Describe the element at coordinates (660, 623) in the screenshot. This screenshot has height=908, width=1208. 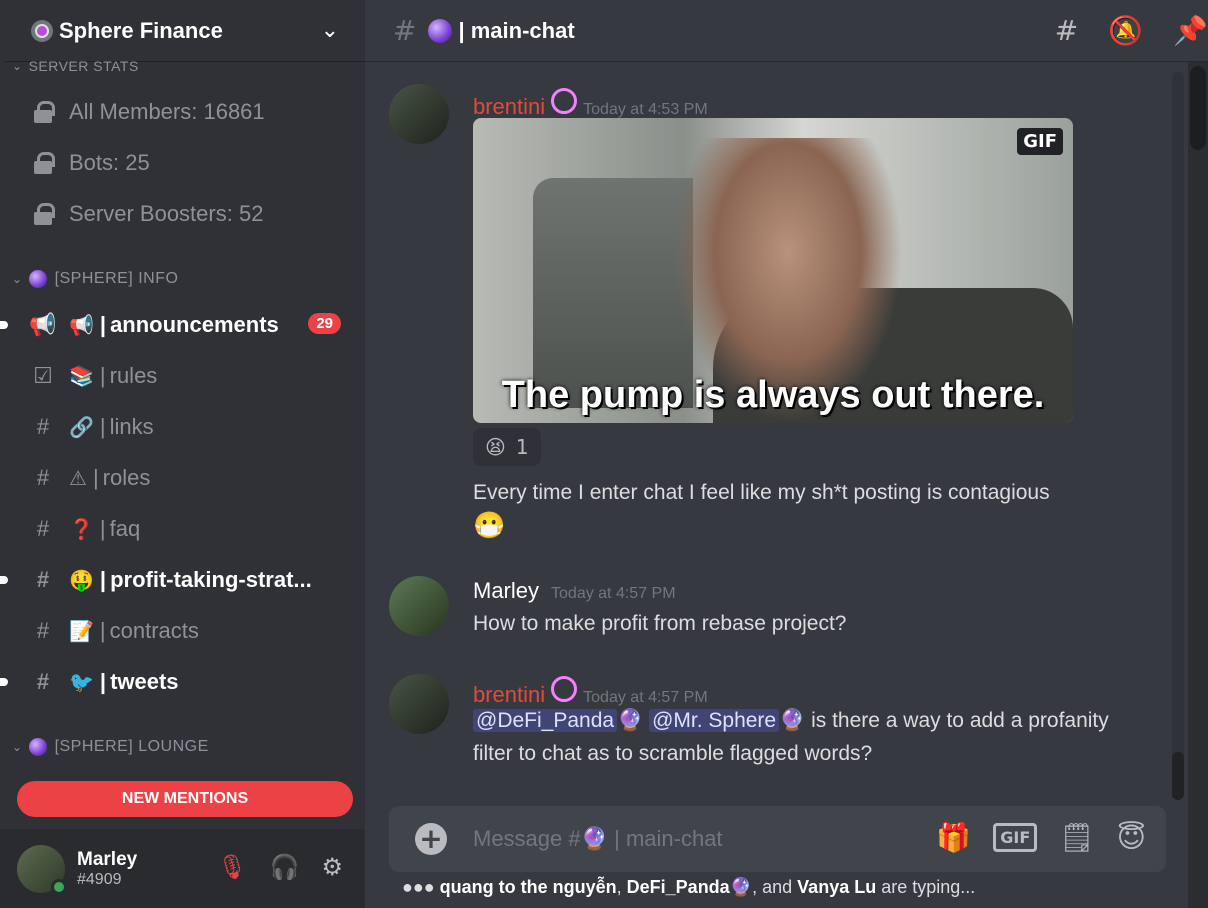
I see `message-text: How to make profit from rebase project?` at that location.